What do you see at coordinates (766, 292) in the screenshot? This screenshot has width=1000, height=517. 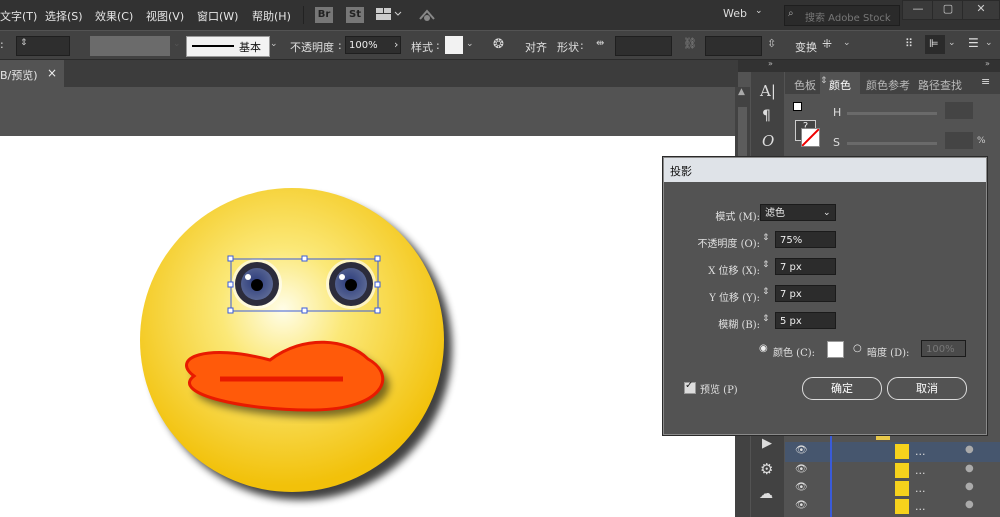 I see `y-offset-stepper-icon: ⇕` at bounding box center [766, 292].